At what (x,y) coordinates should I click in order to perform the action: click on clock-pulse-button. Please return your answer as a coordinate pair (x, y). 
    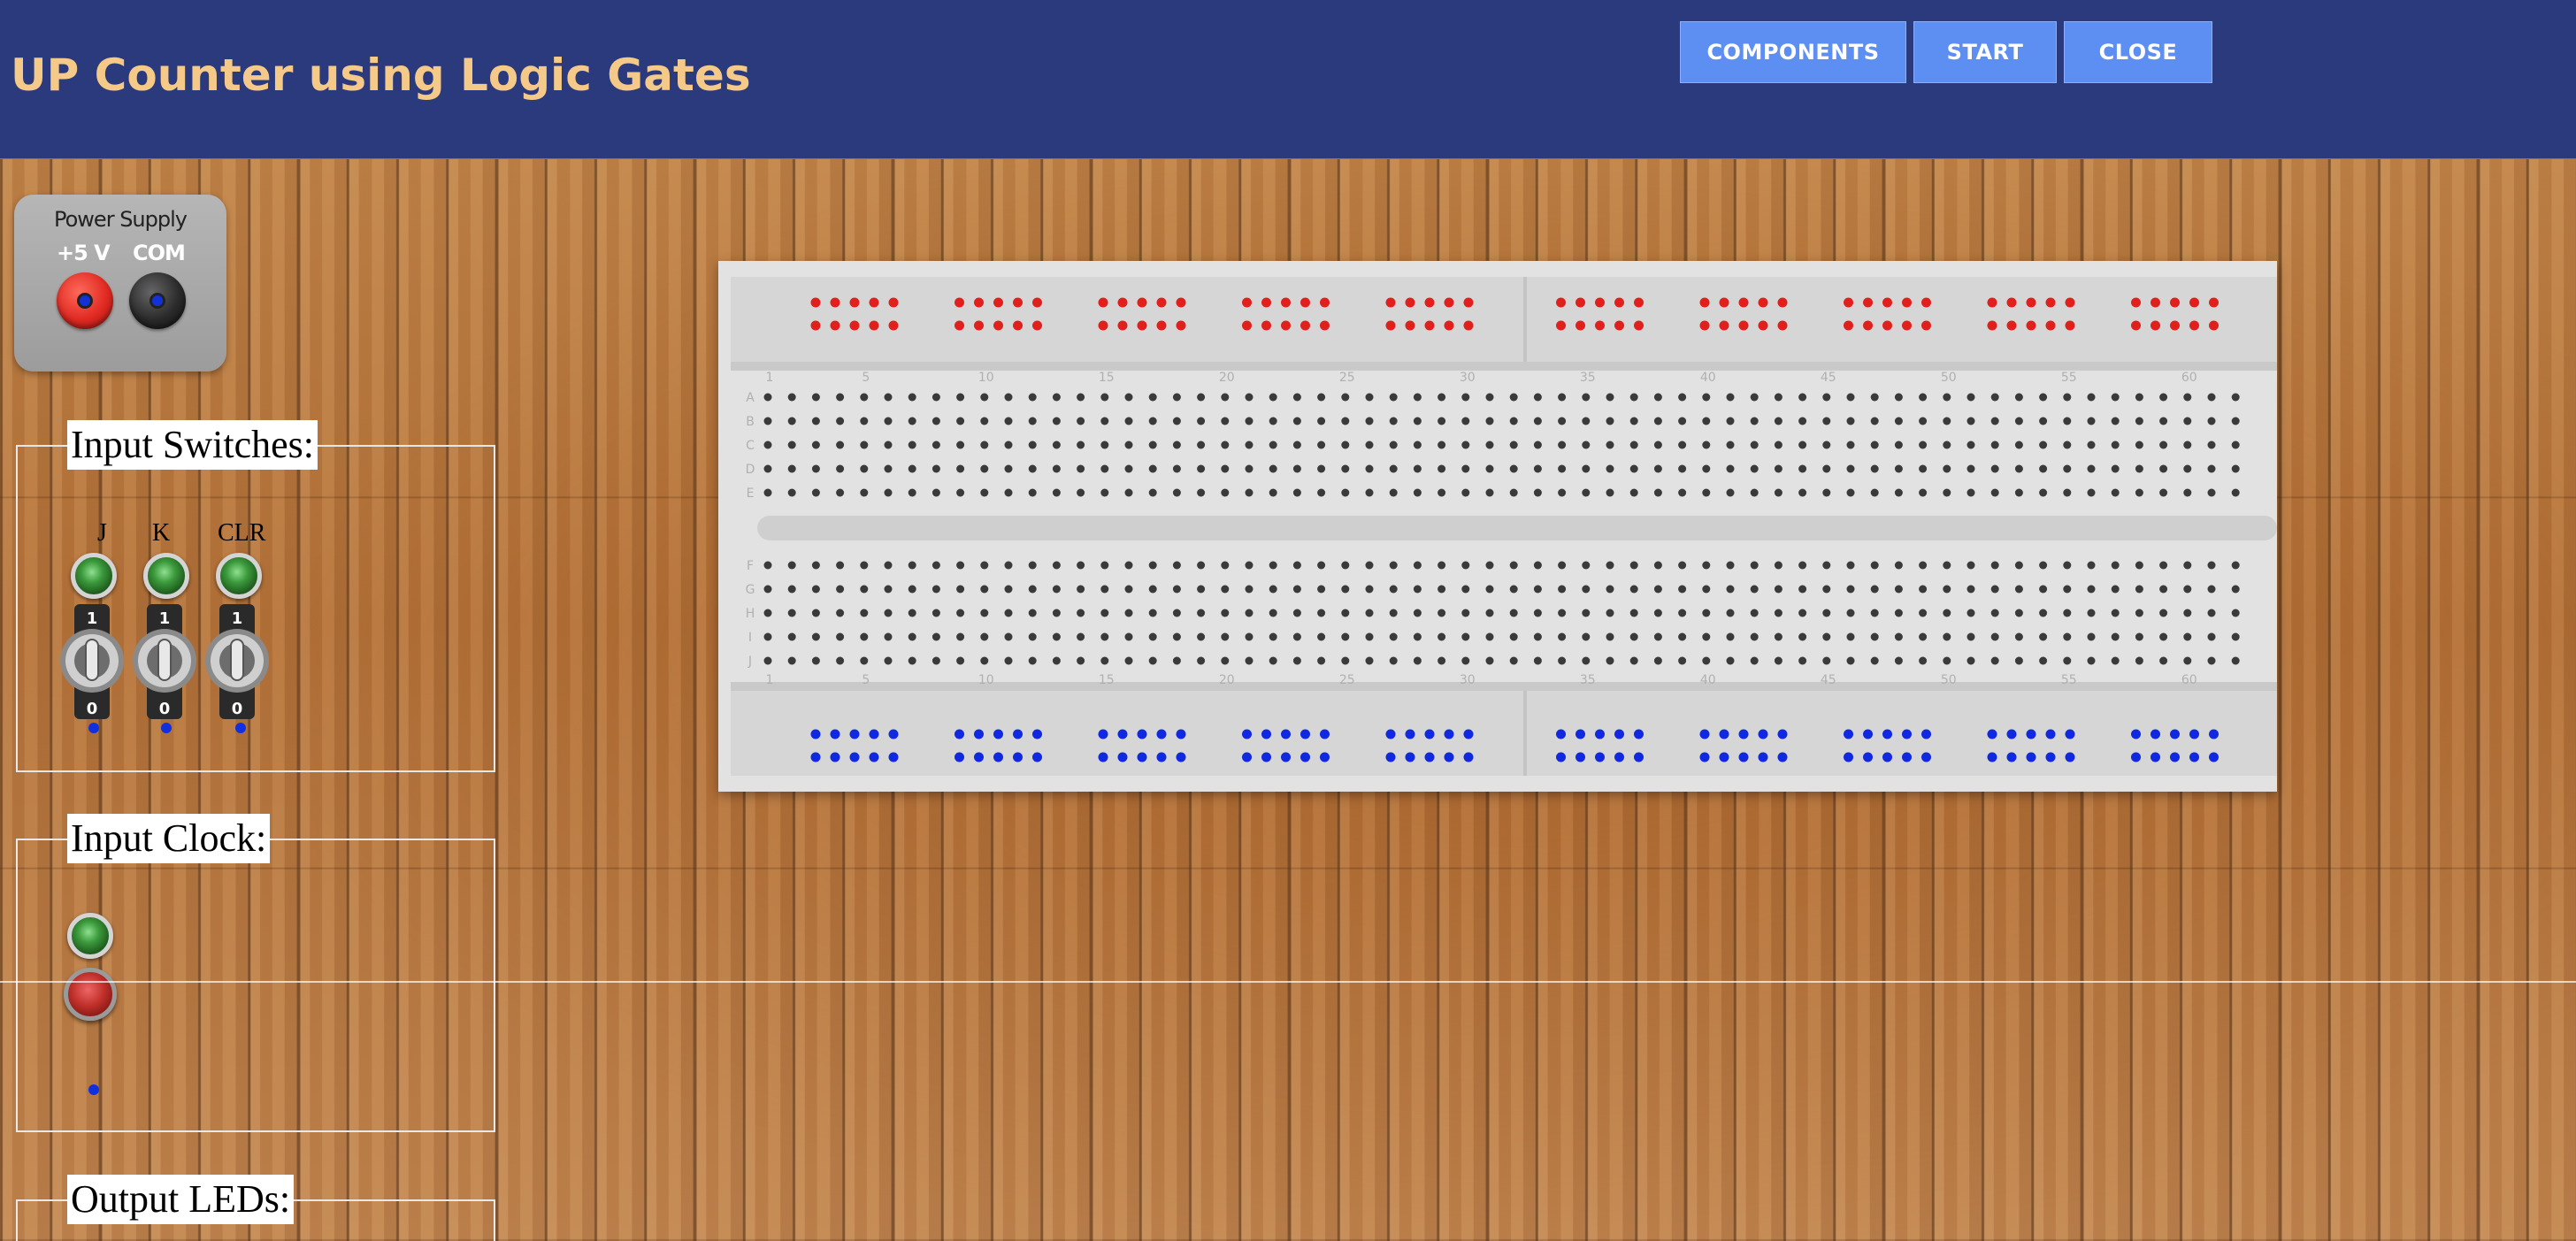
    Looking at the image, I should click on (90, 994).